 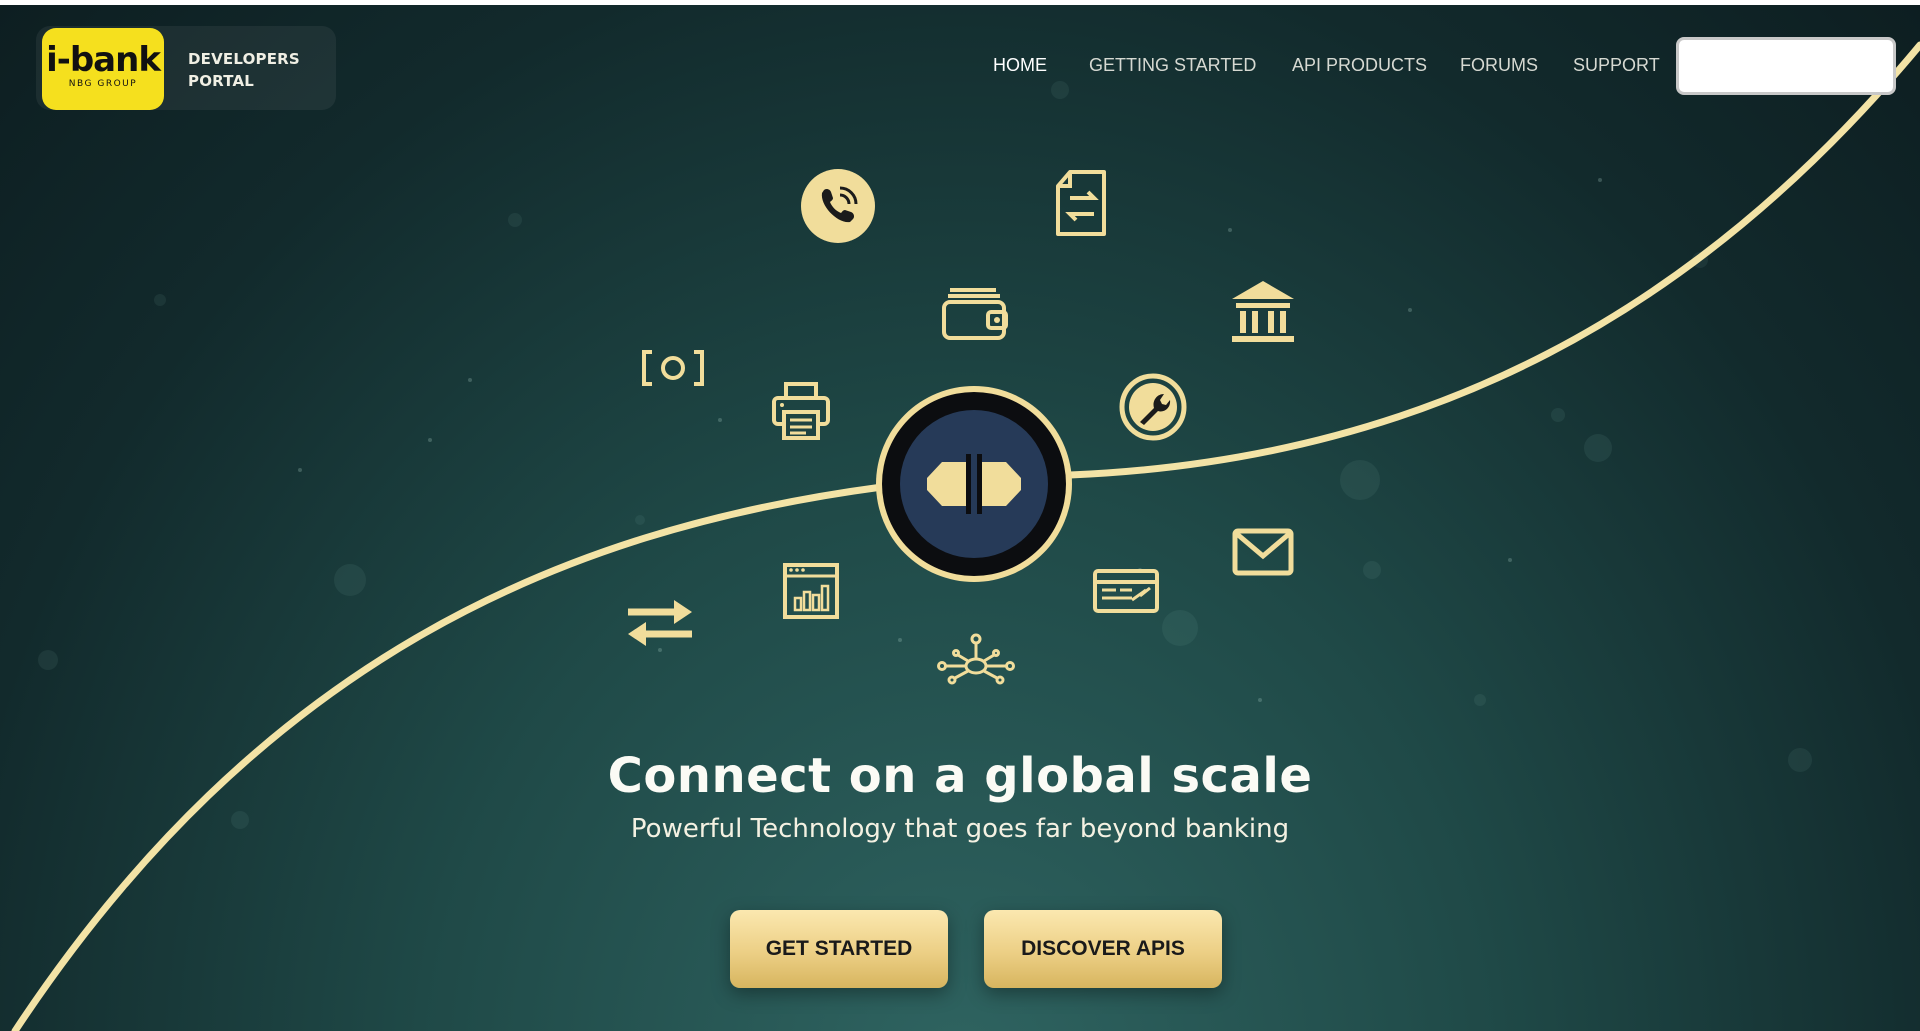 I want to click on bank-icon, so click(x=1263, y=311).